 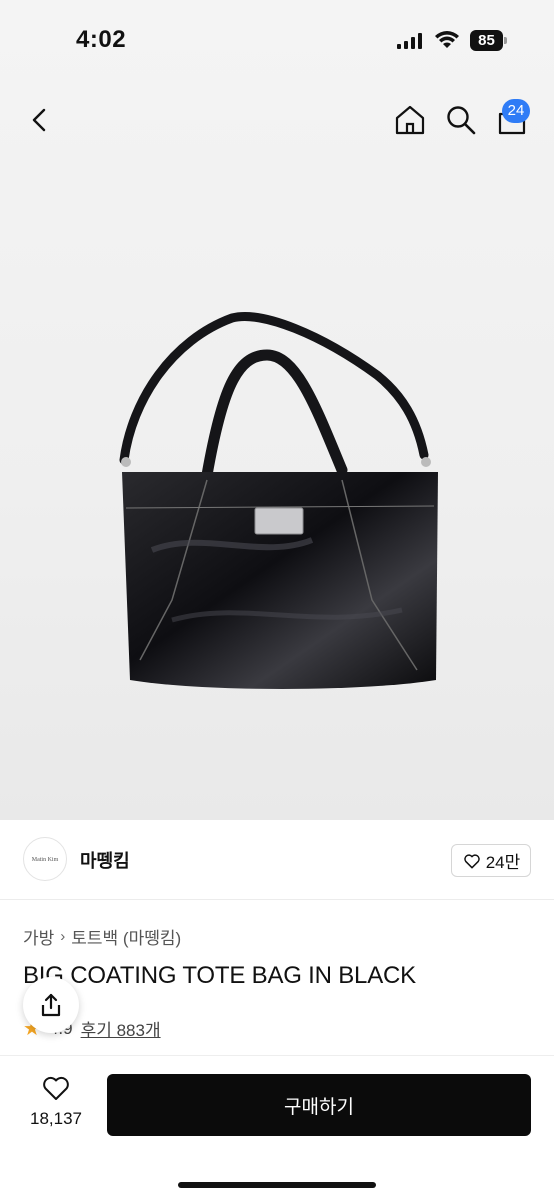 What do you see at coordinates (101, 39) in the screenshot?
I see `status-time: 4:02` at bounding box center [101, 39].